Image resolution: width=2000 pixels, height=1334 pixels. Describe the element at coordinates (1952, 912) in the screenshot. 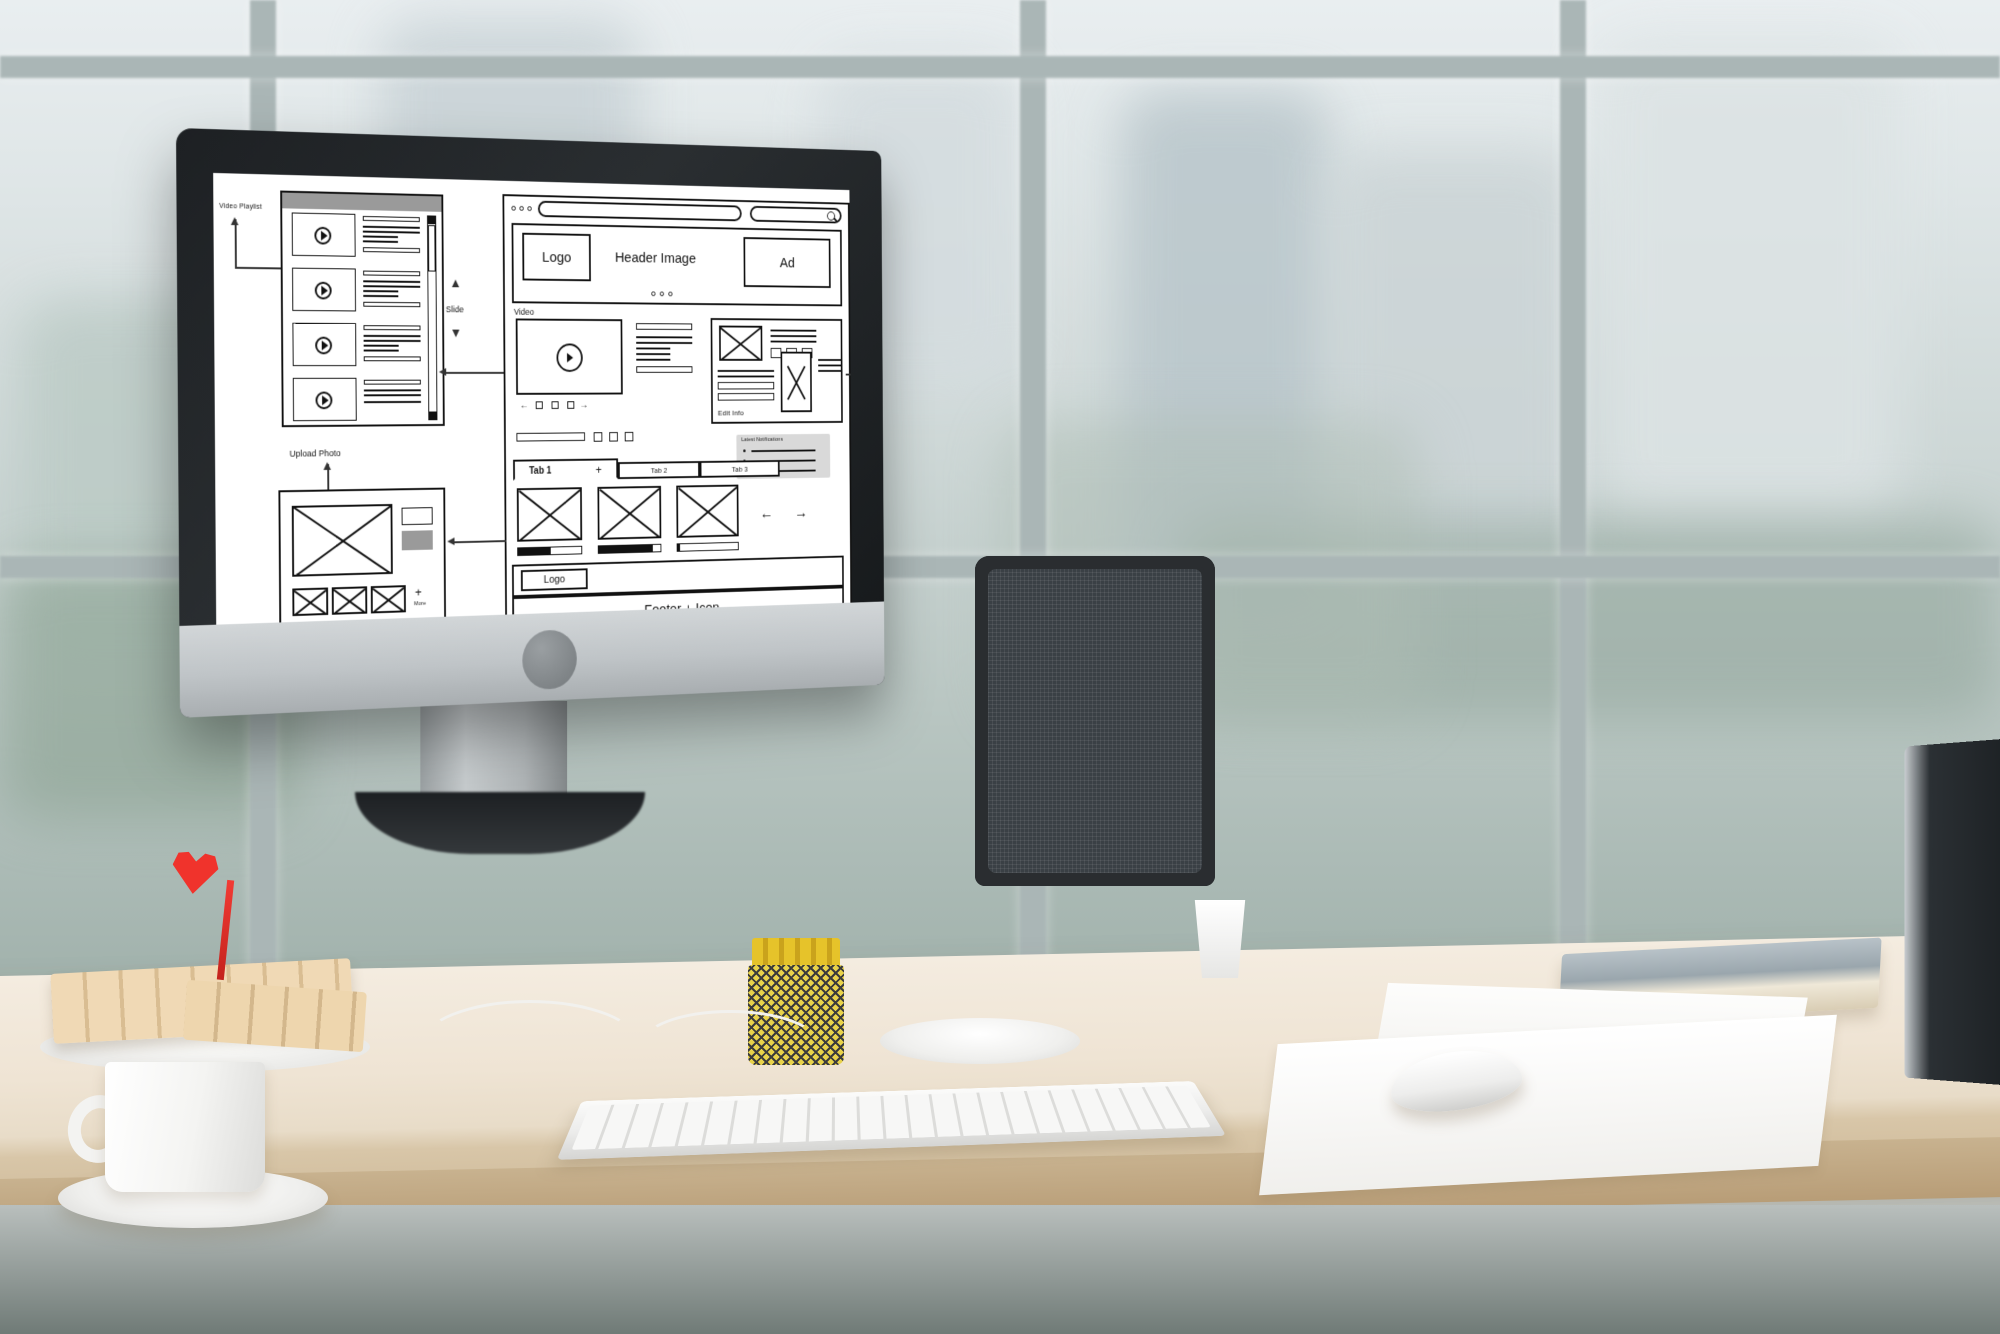

I see `laptop` at that location.